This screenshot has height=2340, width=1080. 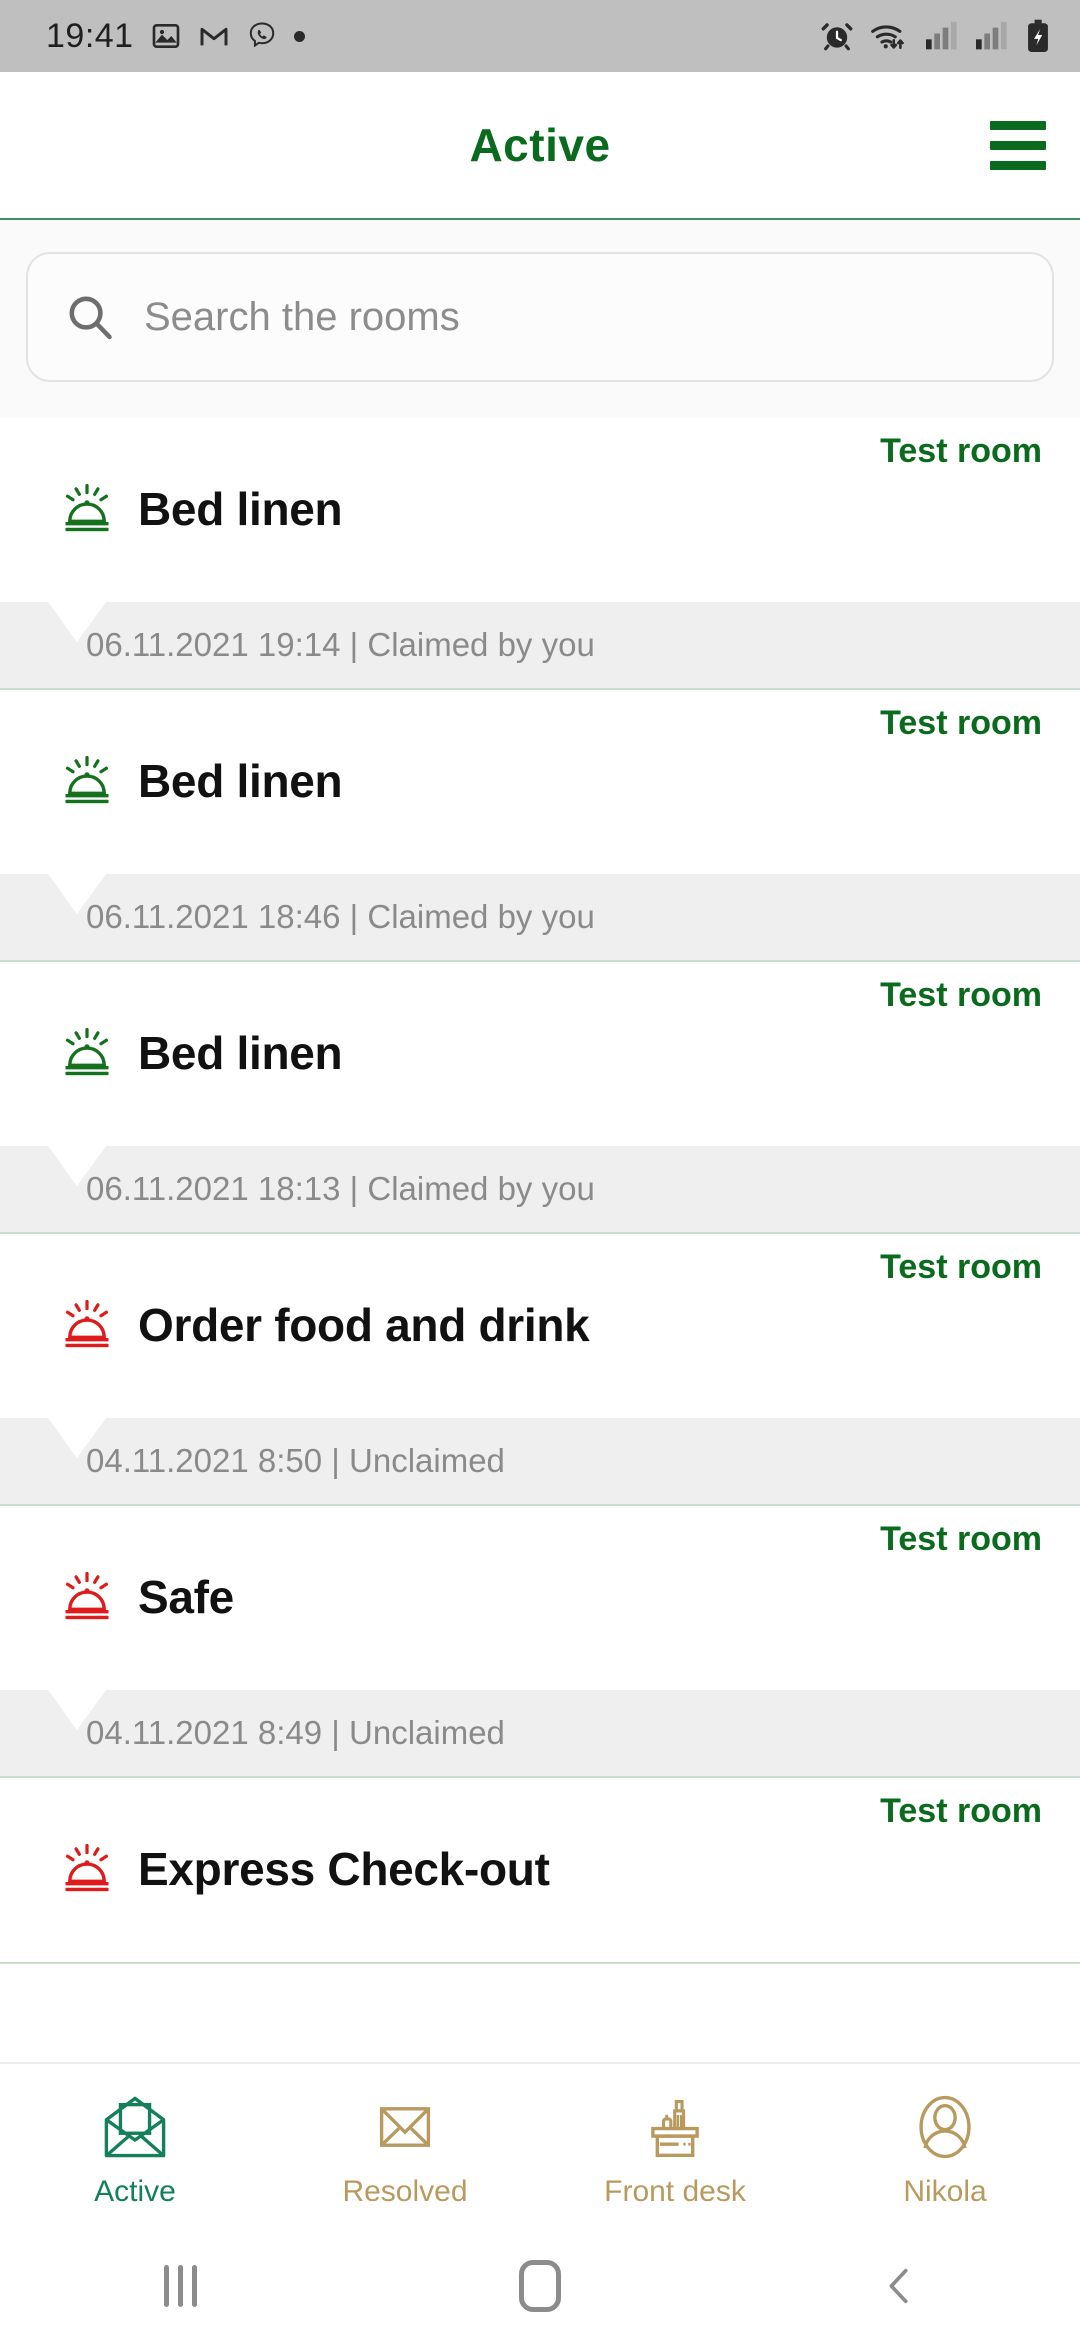 I want to click on user-profile-icon, so click(x=945, y=2127).